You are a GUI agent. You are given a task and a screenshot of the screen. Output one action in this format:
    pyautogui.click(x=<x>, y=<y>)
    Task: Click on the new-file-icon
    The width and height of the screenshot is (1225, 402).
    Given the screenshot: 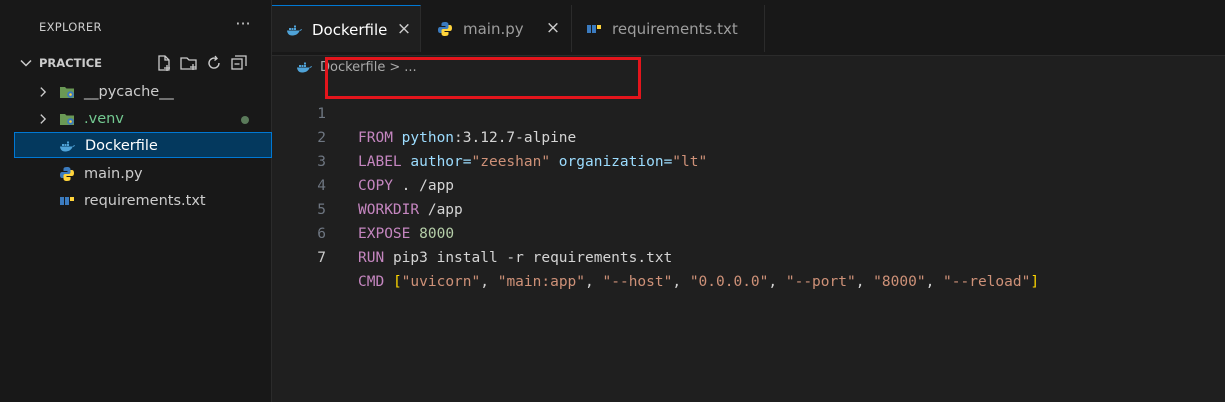 What is the action you would take?
    pyautogui.click(x=164, y=63)
    